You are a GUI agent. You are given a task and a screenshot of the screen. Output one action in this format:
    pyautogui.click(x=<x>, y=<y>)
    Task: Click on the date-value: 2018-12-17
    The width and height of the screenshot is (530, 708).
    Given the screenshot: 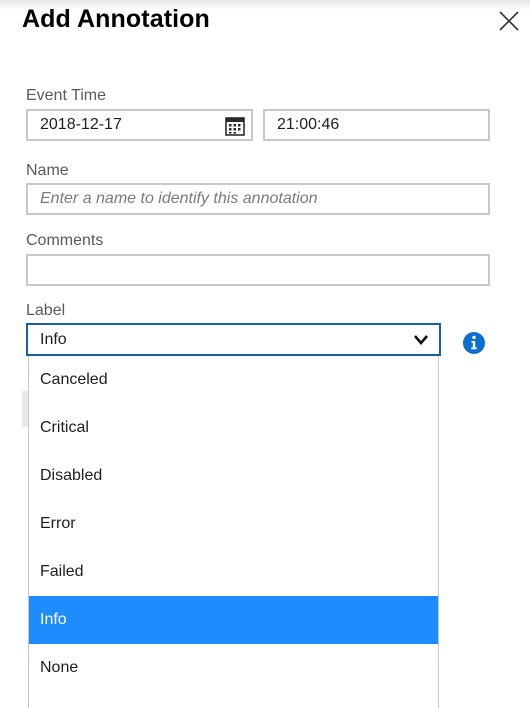 What is the action you would take?
    pyautogui.click(x=81, y=124)
    